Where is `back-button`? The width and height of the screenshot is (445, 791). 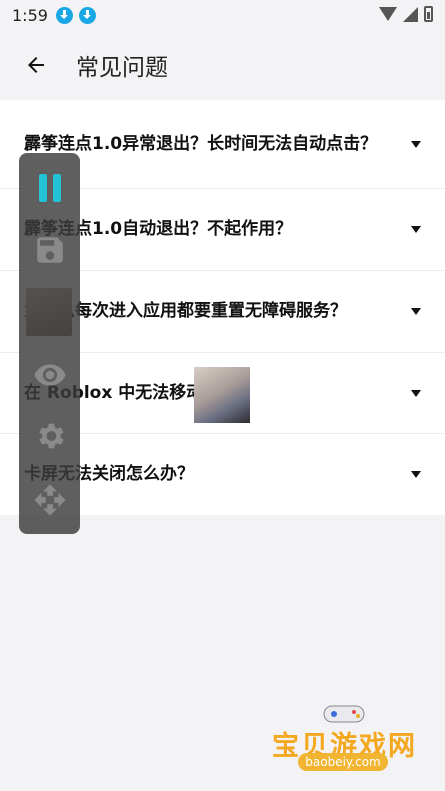
back-button is located at coordinates (36, 65).